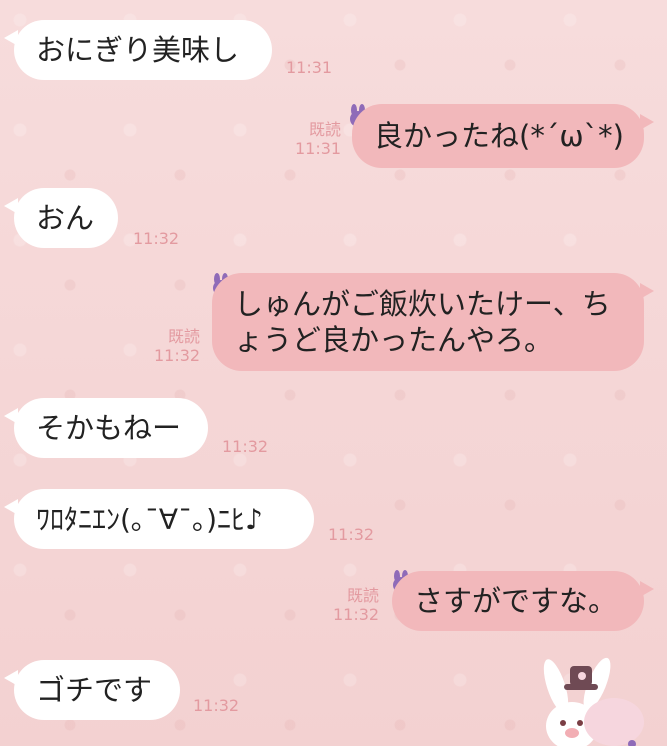  I want to click on message-text-8: ゴチです, so click(94, 689).